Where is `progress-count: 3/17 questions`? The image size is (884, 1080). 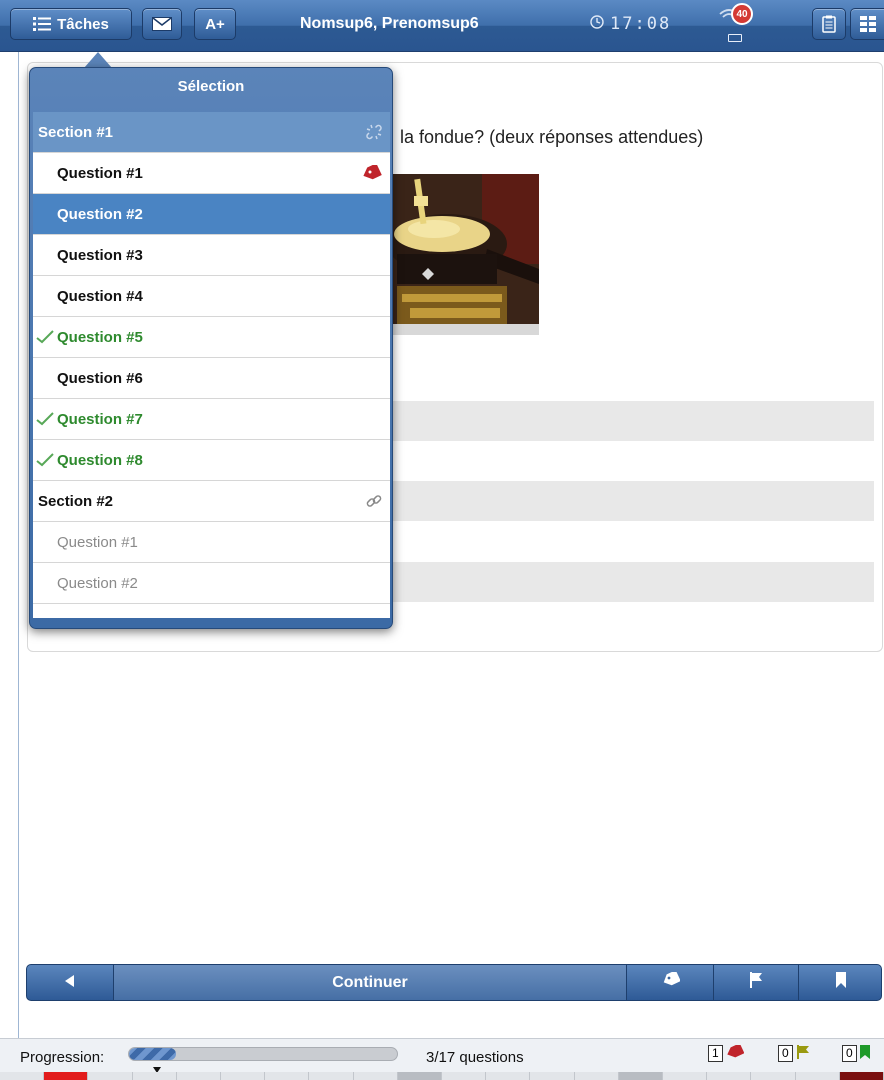
progress-count: 3/17 questions is located at coordinates (475, 1057).